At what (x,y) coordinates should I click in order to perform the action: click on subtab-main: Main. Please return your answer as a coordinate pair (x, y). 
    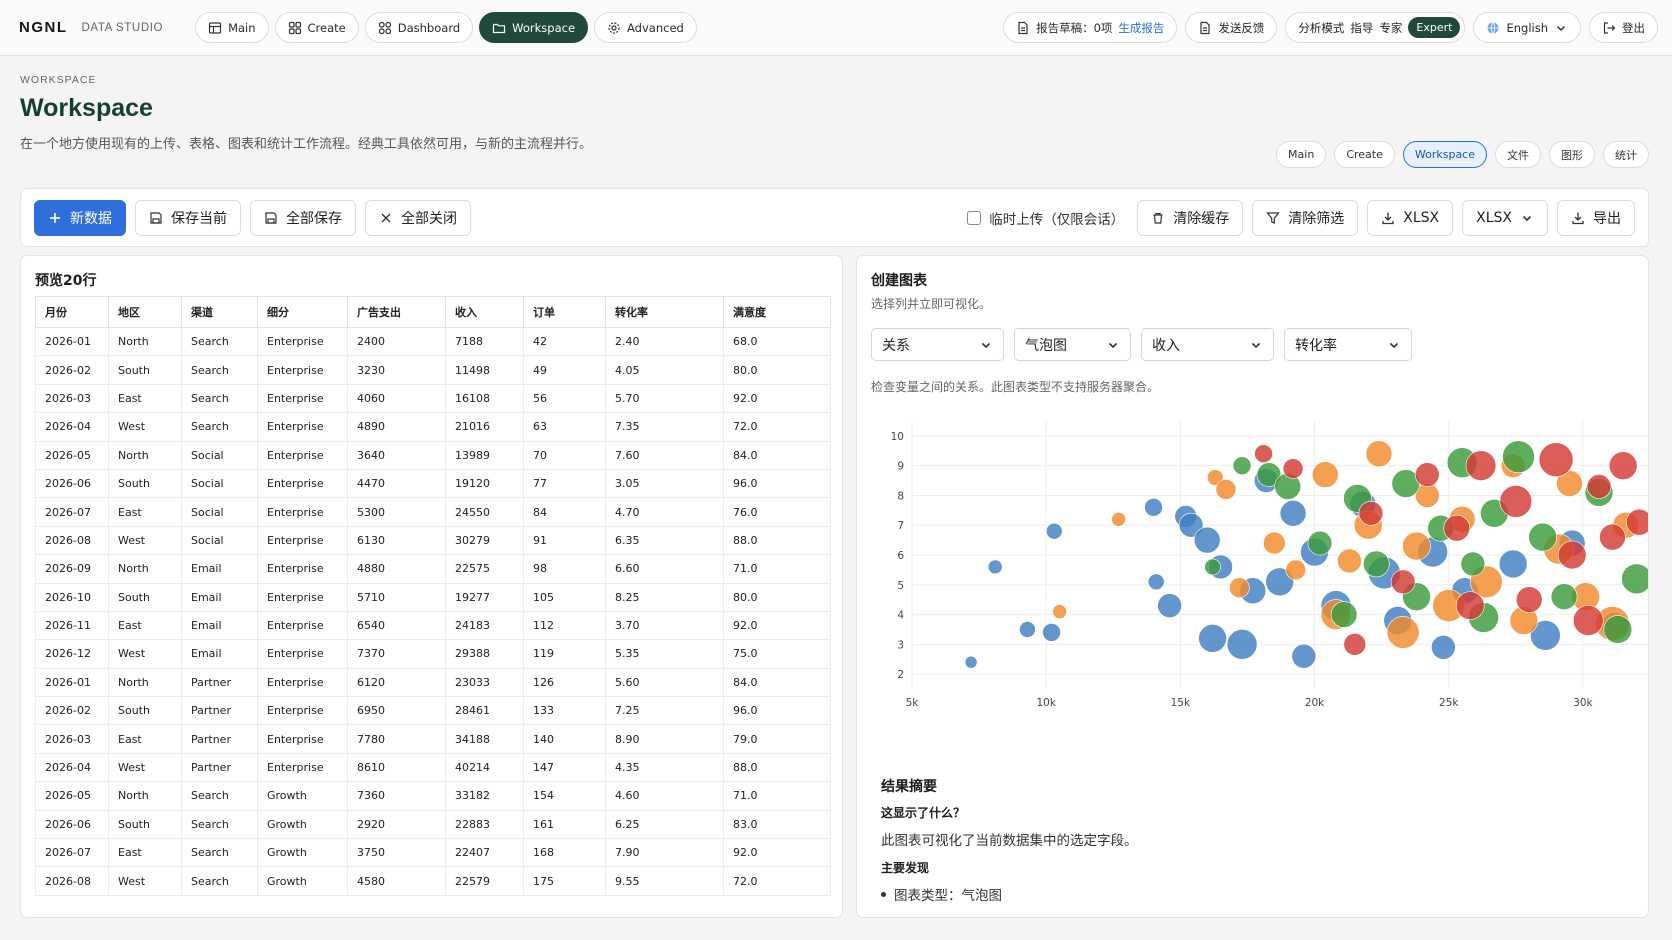
    Looking at the image, I should click on (1301, 154).